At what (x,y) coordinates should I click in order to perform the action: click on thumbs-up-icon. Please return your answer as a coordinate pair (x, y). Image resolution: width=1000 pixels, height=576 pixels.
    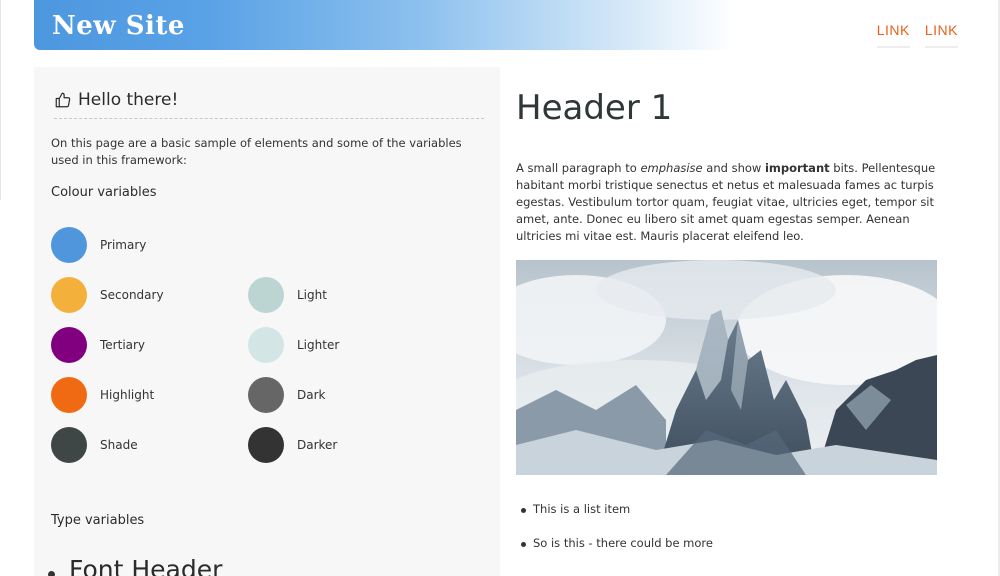
    Looking at the image, I should click on (63, 100).